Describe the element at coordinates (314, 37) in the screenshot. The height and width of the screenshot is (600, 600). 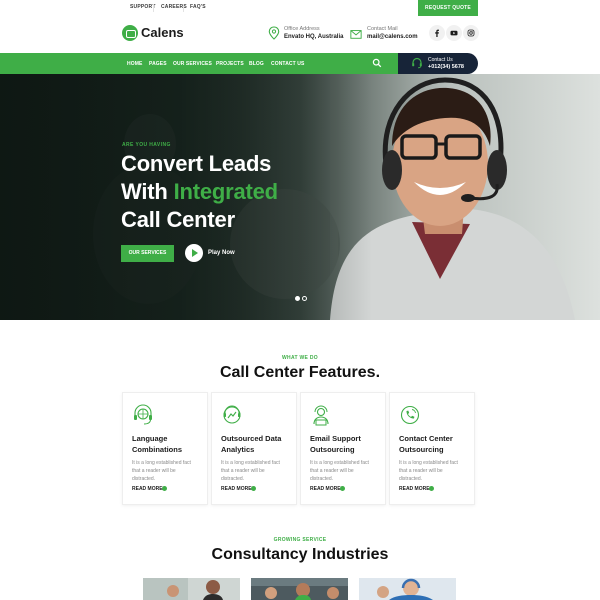
I see `office-address-value: Envato HQ, Australia` at that location.